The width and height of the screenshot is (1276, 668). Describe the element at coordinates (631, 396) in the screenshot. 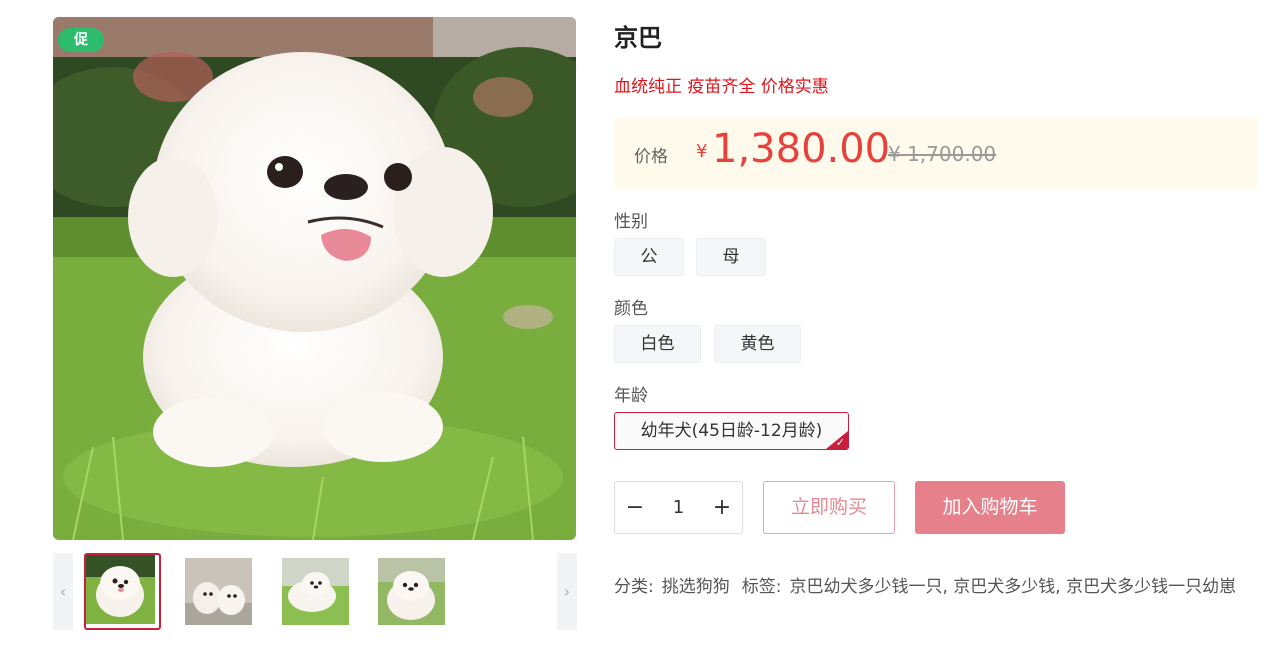

I see `age-option-label: 年龄` at that location.